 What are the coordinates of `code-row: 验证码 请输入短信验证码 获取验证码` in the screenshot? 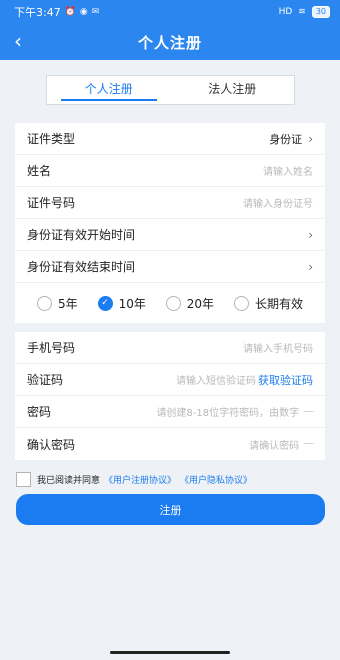 It's located at (170, 380).